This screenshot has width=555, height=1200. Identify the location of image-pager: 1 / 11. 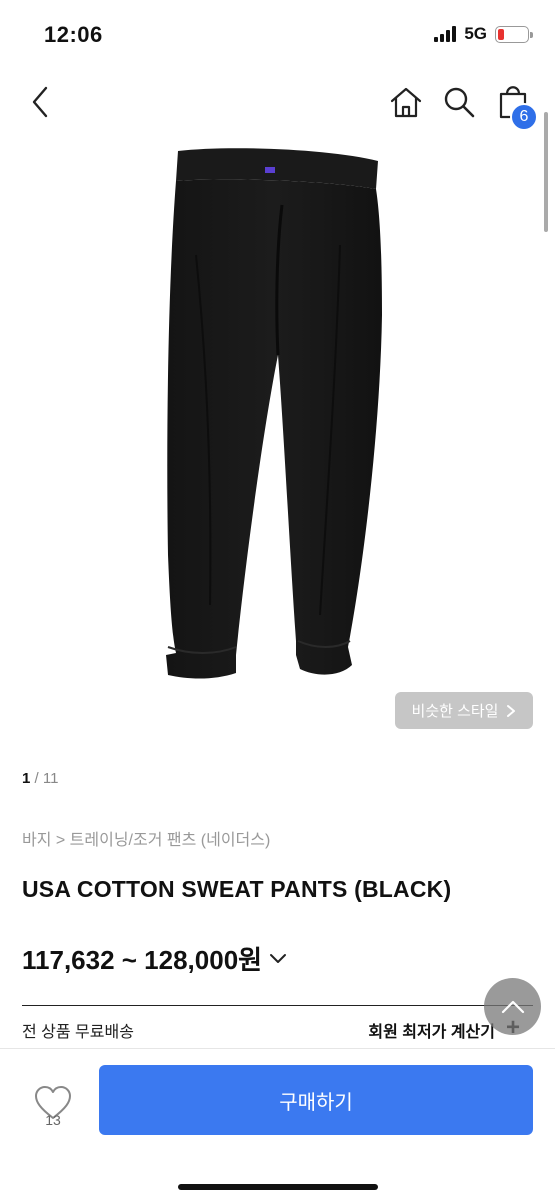
(40, 778).